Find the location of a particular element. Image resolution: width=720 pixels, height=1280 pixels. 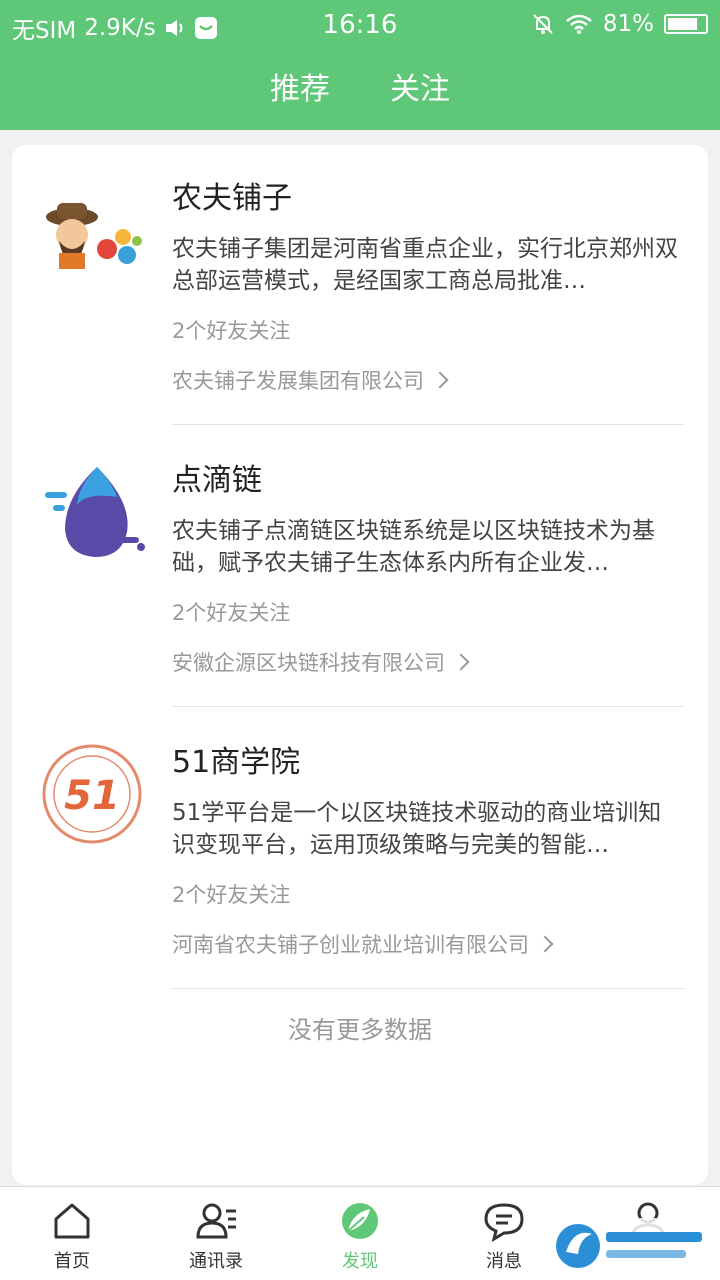

company-link: 安徽企源区块链科技有限公司 is located at coordinates (321, 662).